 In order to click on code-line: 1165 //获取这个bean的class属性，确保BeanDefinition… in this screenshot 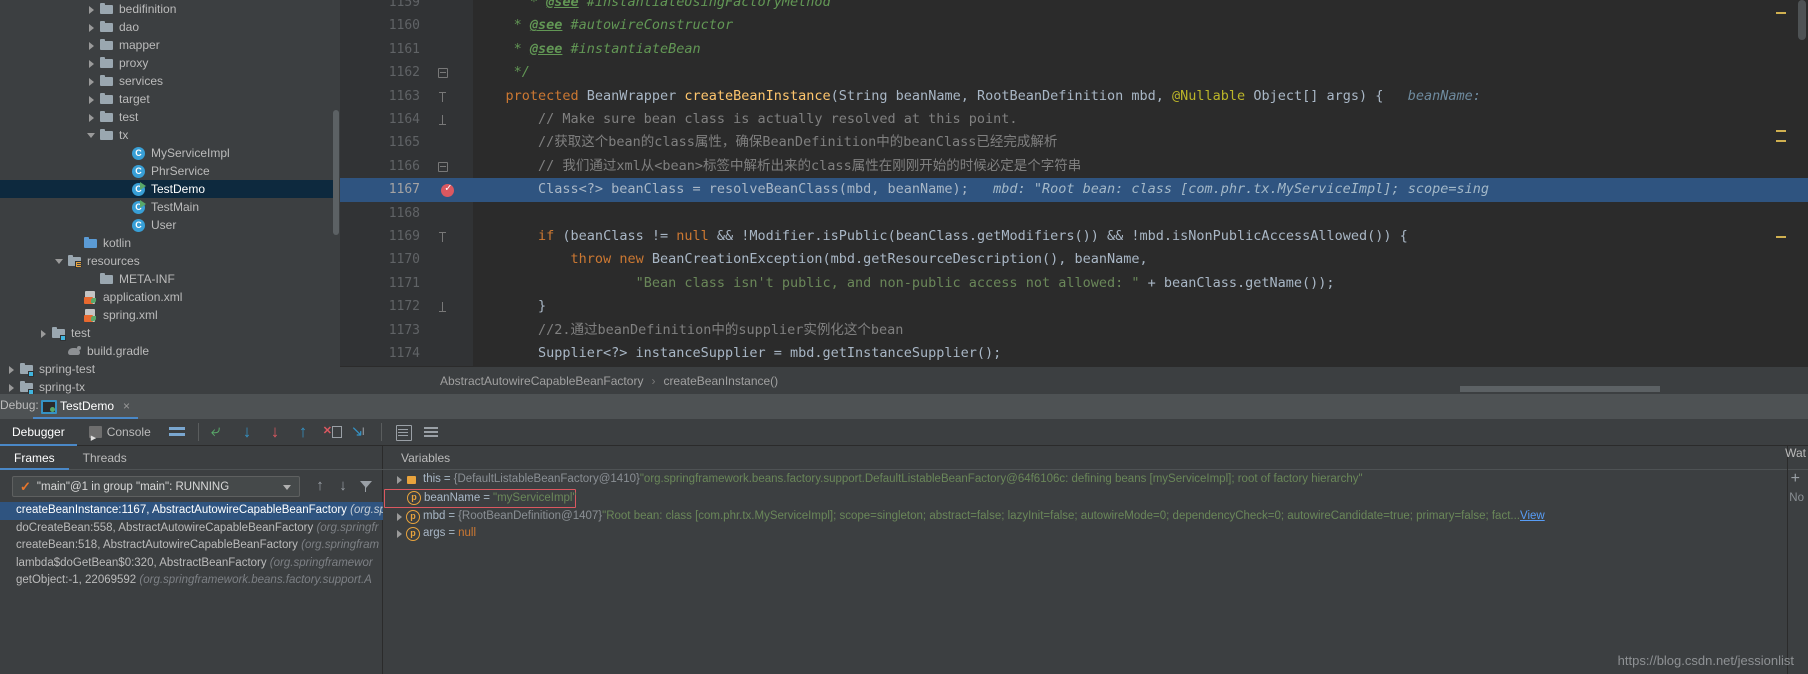, I will do `click(1074, 142)`.